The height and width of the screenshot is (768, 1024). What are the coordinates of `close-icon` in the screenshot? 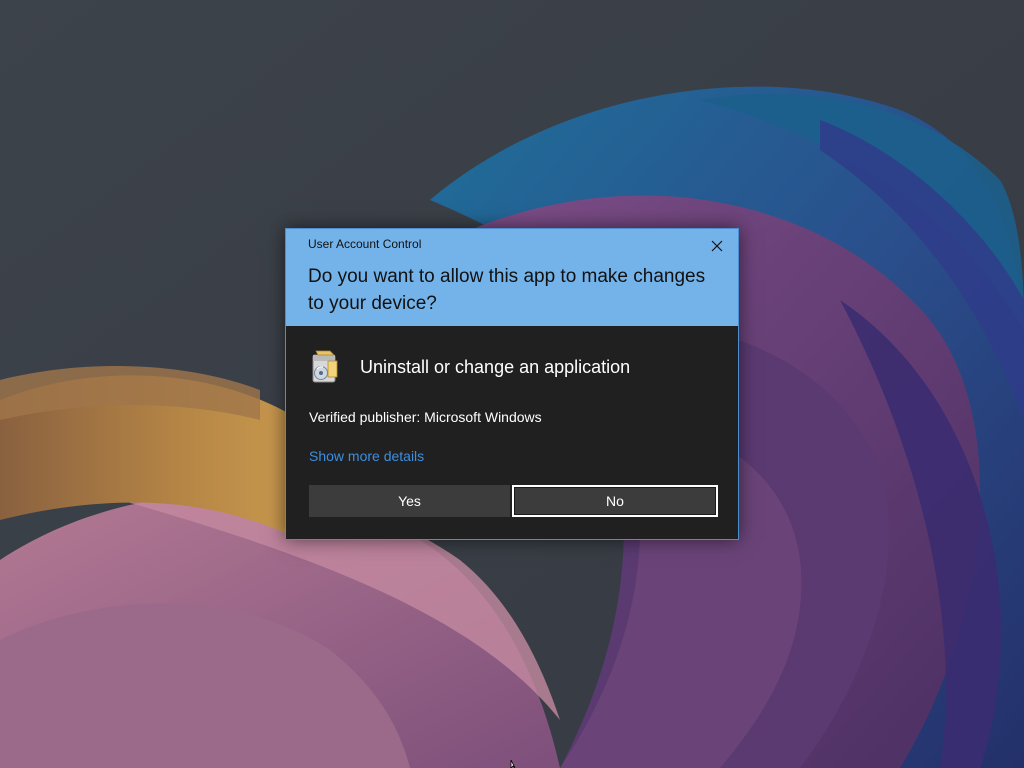 It's located at (717, 246).